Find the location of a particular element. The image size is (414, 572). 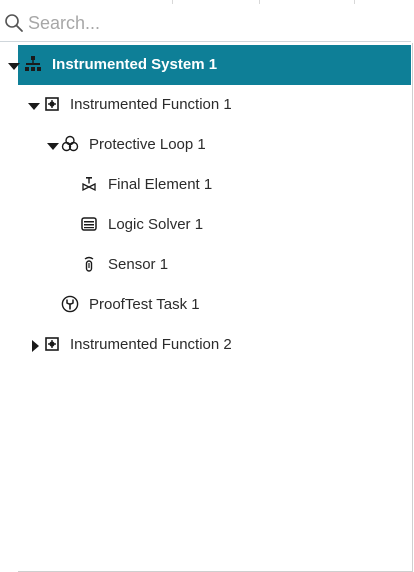

tree-node-instrumented-system-1: Instrumented System 1 is located at coordinates (209, 65).